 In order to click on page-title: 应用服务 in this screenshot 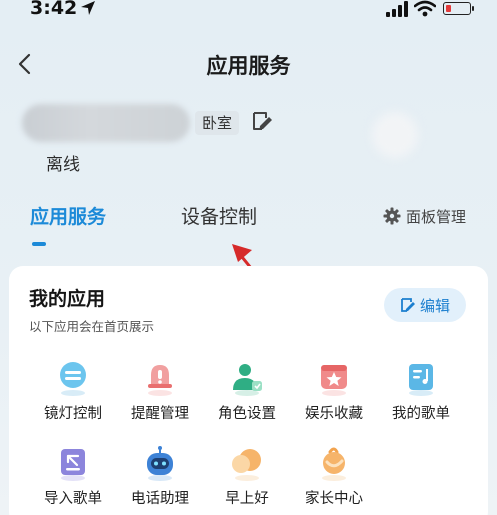, I will do `click(248, 66)`.